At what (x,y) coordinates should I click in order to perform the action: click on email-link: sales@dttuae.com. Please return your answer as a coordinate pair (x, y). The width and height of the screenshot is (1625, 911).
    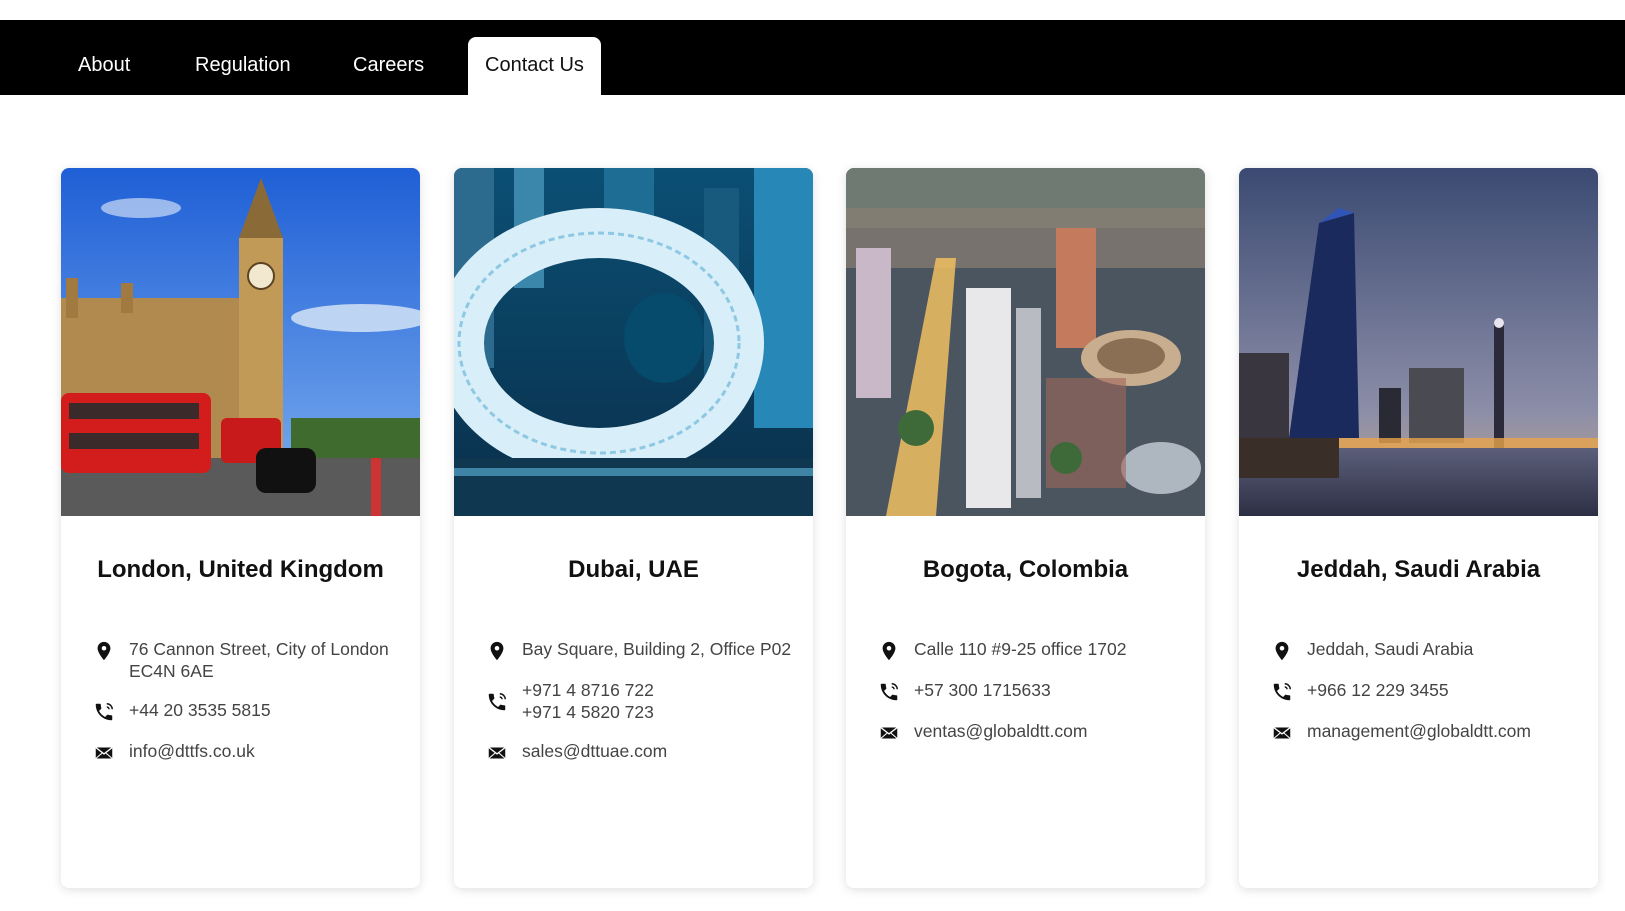
    Looking at the image, I should click on (594, 751).